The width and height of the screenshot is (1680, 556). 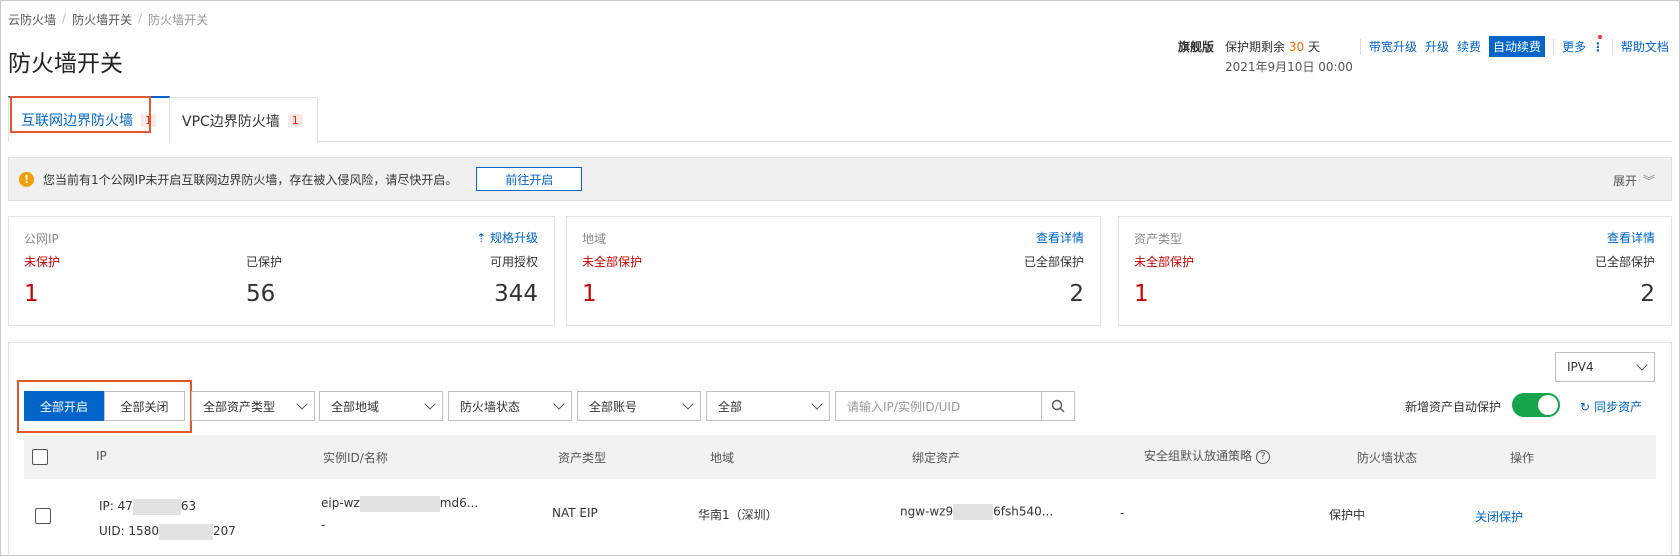 What do you see at coordinates (833, 271) in the screenshot?
I see `card-region: 地域 查看详情 未全部保护 1 已全部保护 2` at bounding box center [833, 271].